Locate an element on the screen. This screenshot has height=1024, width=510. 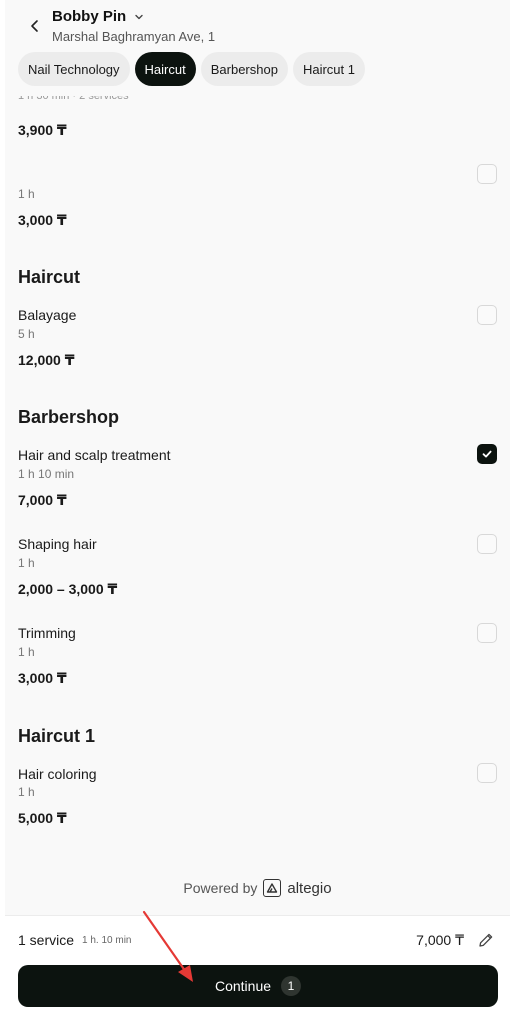
booking-footer: 1 service 1 h. 10 min 7,000 ₸ Continue 1 is located at coordinates (257, 969).